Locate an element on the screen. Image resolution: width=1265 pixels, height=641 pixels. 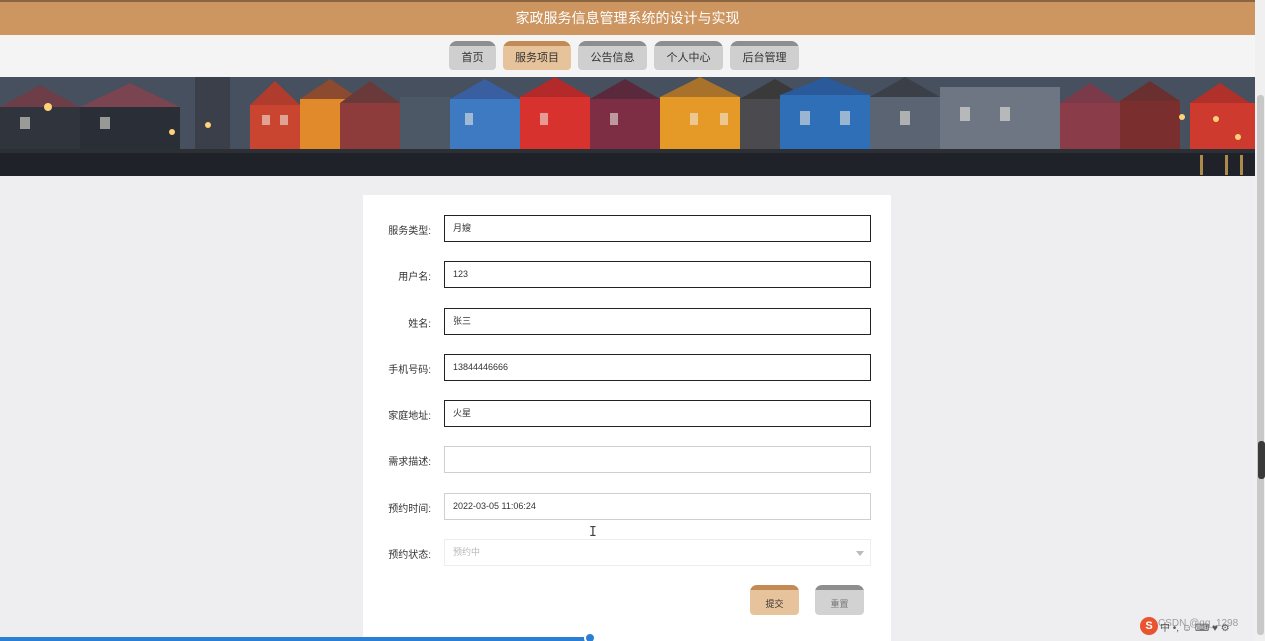
scrollbar-thumb is located at coordinates (1260, 365).